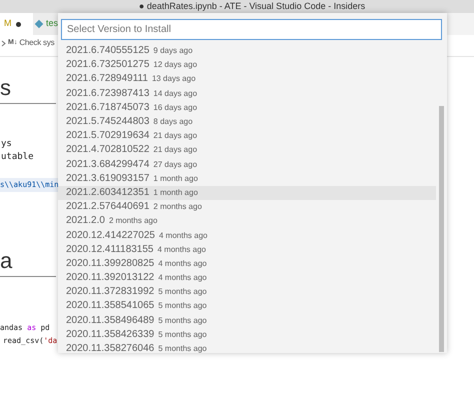 Image resolution: width=474 pixels, height=406 pixels. Describe the element at coordinates (247, 136) in the screenshot. I see `version-item: 2021.5.702919634 21 days ago` at that location.